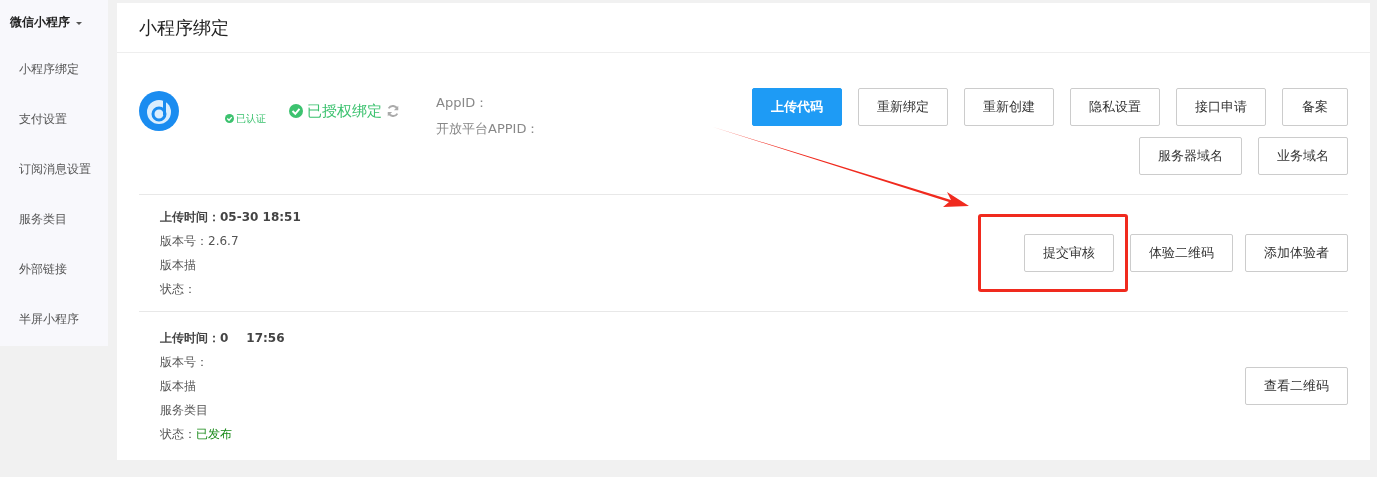 The image size is (1377, 477). Describe the element at coordinates (251, 119) in the screenshot. I see `verified-label: 已认证` at that location.